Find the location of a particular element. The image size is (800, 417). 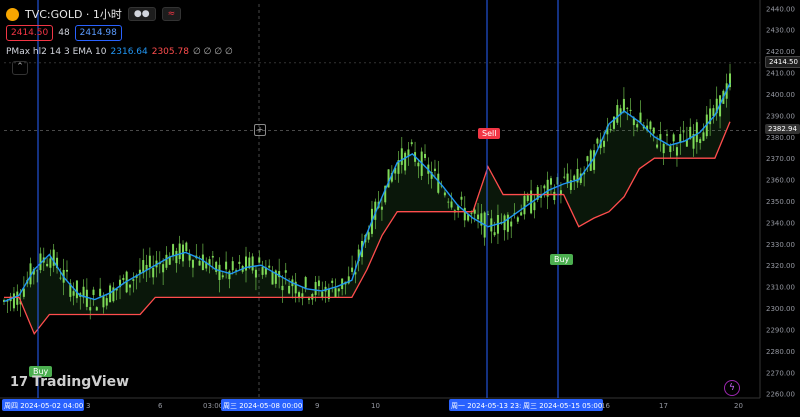

sell-signal-label: Sell is located at coordinates (489, 133).